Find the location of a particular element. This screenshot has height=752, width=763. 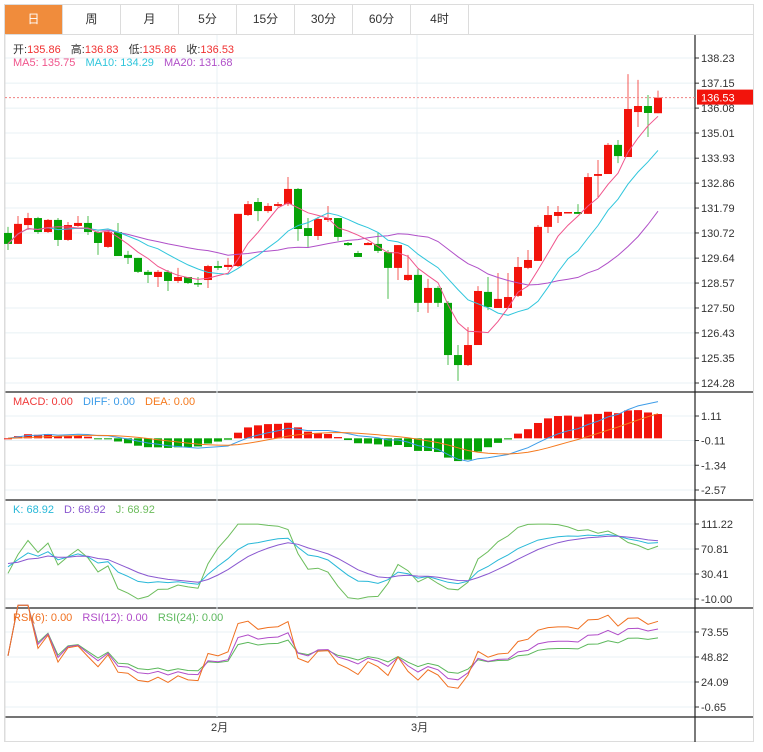

macd-tick-label: -1.34 is located at coordinates (713, 466).